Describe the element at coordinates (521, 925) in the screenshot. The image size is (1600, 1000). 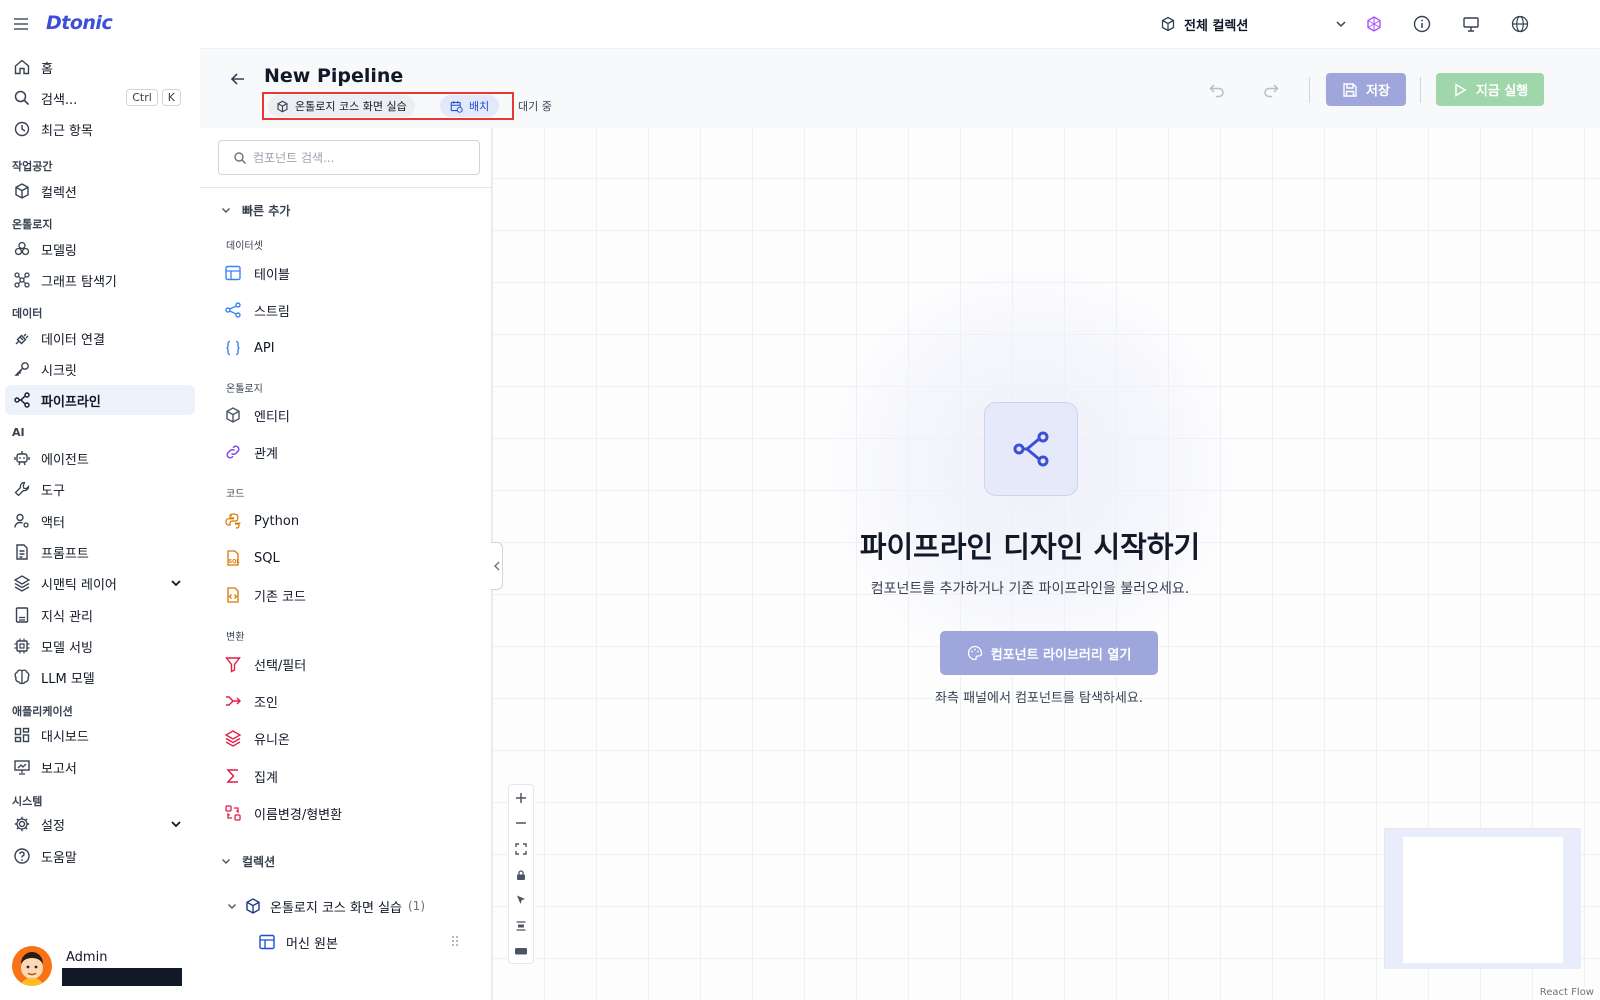
I see `align-icon` at that location.